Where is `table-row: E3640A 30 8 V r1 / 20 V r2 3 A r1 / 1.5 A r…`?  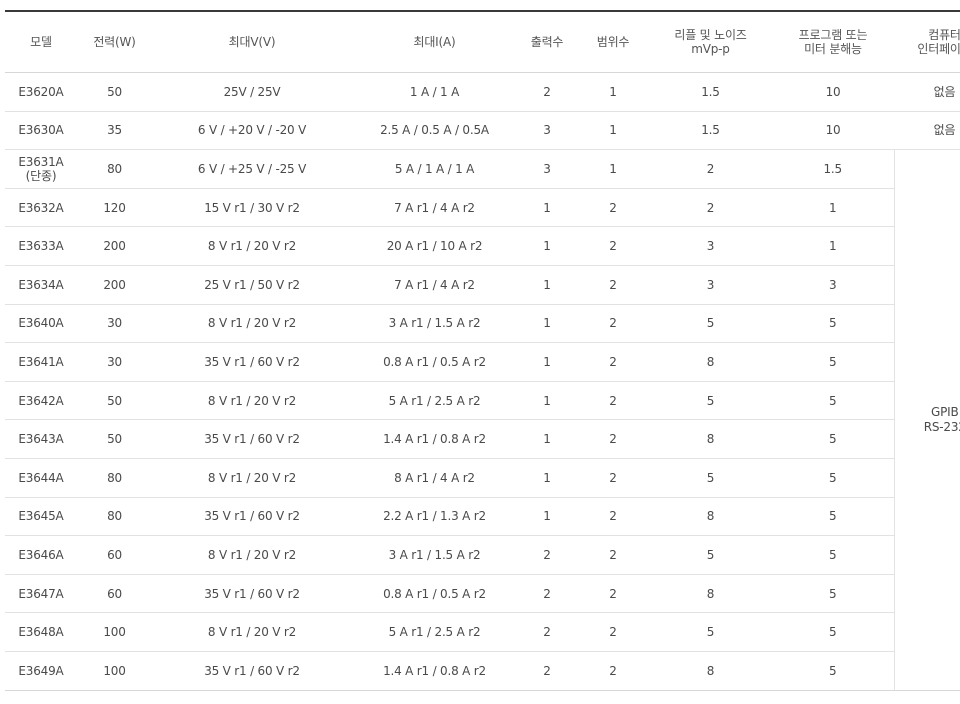
table-row: E3640A 30 8 V r1 / 20 V r2 3 A r1 / 1.5 A r… is located at coordinates (482, 324).